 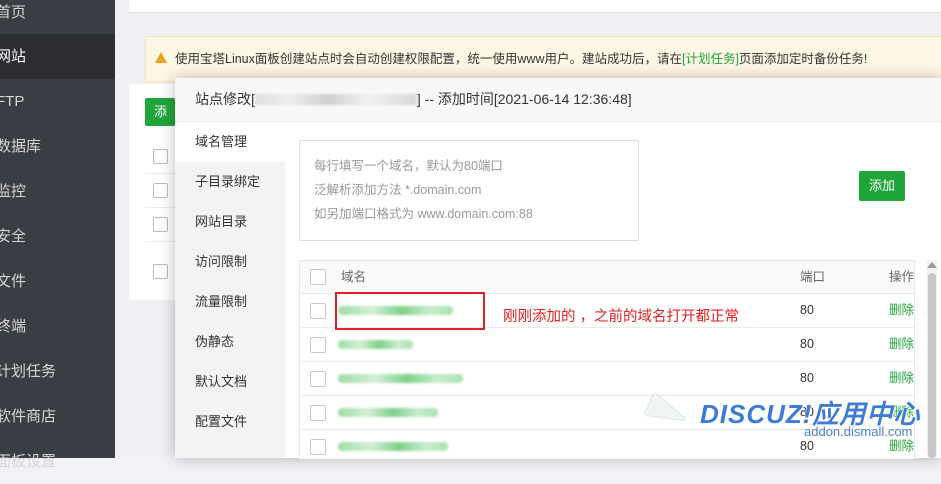 I want to click on redacted-site-name, so click(x=335, y=99).